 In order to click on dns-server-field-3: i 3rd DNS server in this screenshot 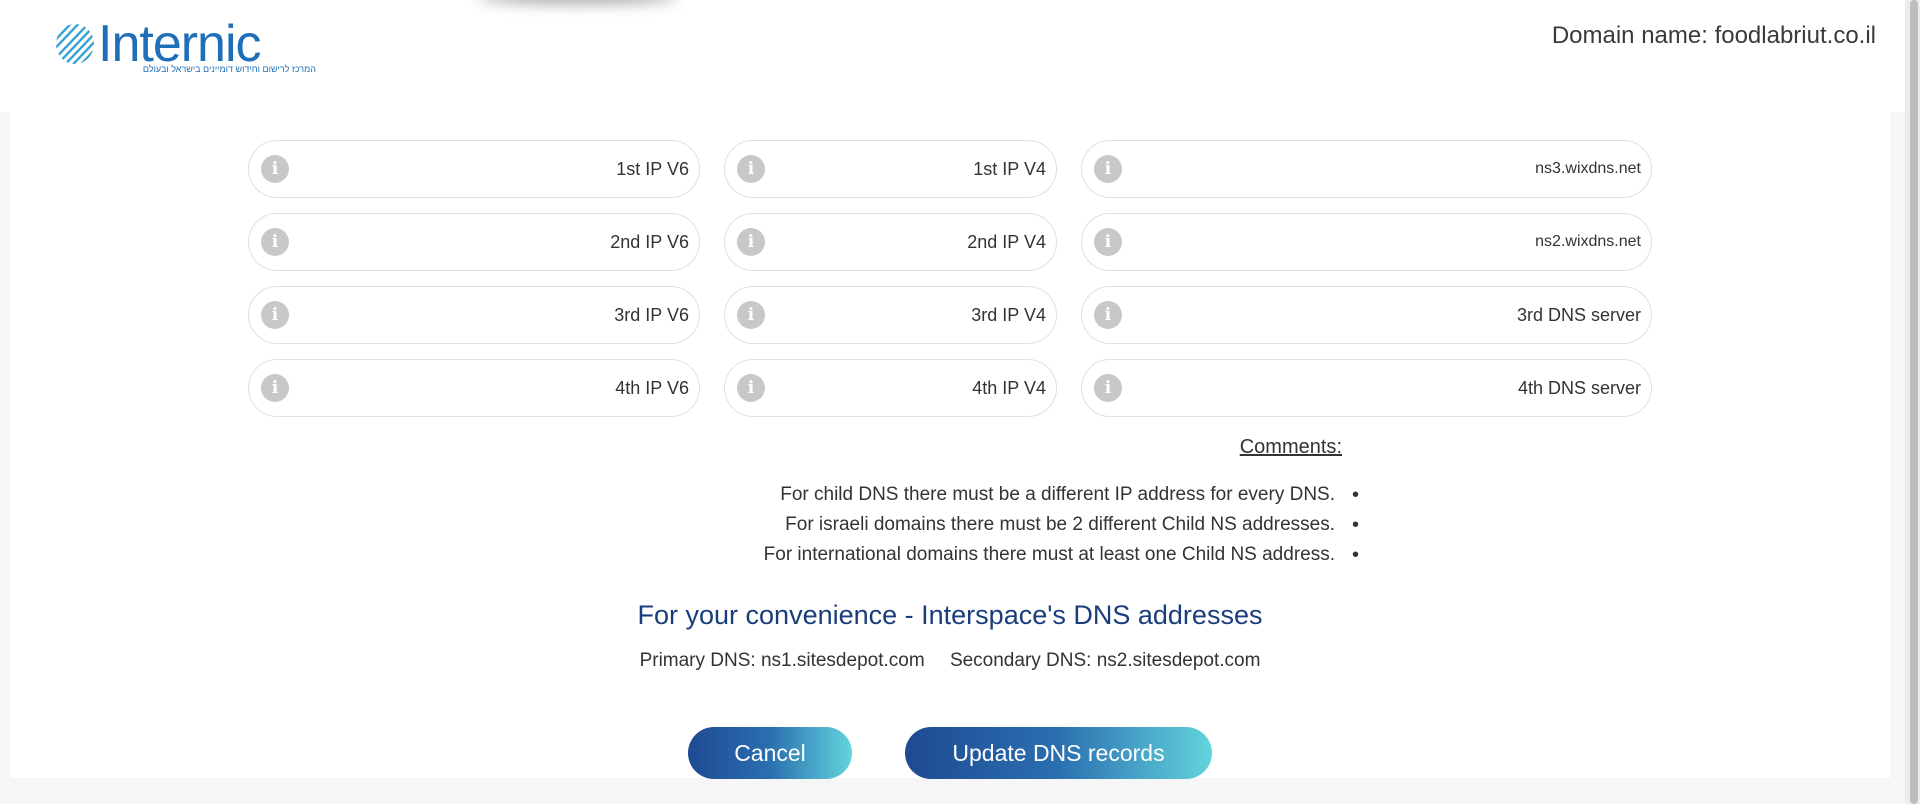, I will do `click(1366, 315)`.